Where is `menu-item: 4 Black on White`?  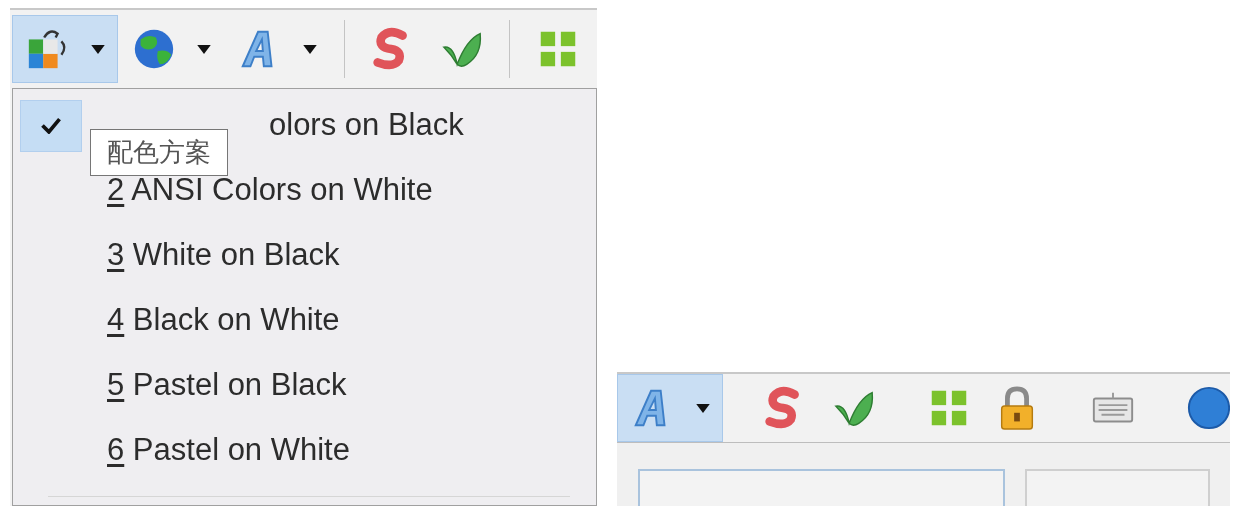 menu-item: 4 Black on White is located at coordinates (304, 320).